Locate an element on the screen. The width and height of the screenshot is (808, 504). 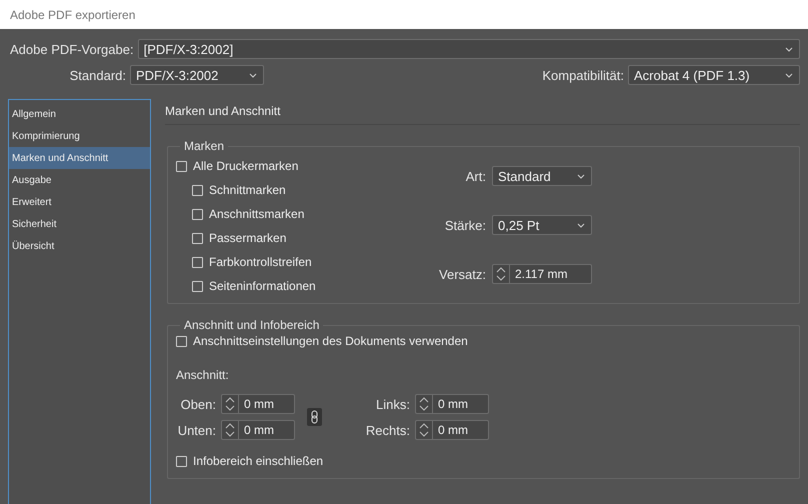
preset-label: Adobe PDF-Vorgabe: is located at coordinates (72, 49).